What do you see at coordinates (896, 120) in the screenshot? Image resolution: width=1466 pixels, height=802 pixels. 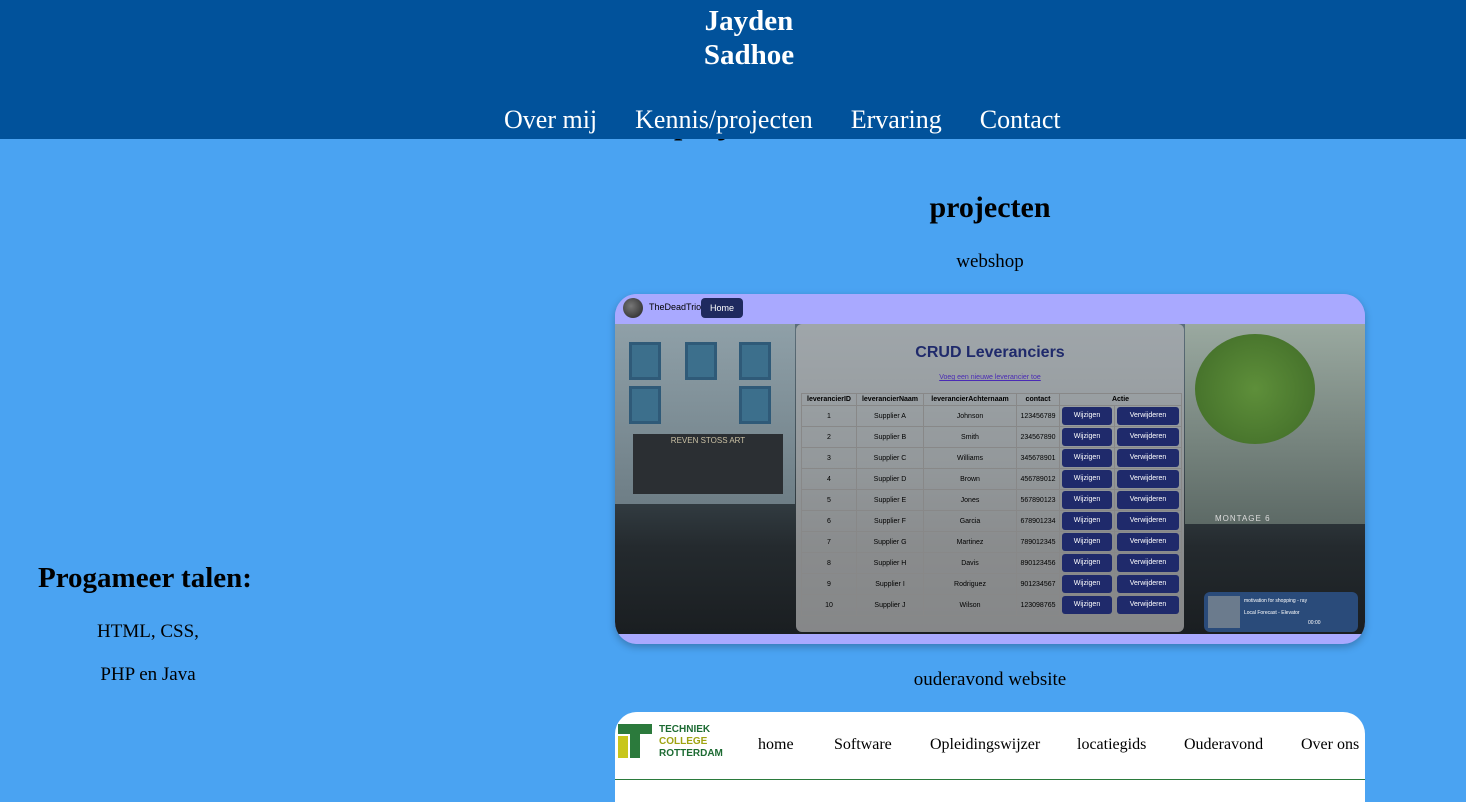 I see `nav-ervaring: Ervaring` at bounding box center [896, 120].